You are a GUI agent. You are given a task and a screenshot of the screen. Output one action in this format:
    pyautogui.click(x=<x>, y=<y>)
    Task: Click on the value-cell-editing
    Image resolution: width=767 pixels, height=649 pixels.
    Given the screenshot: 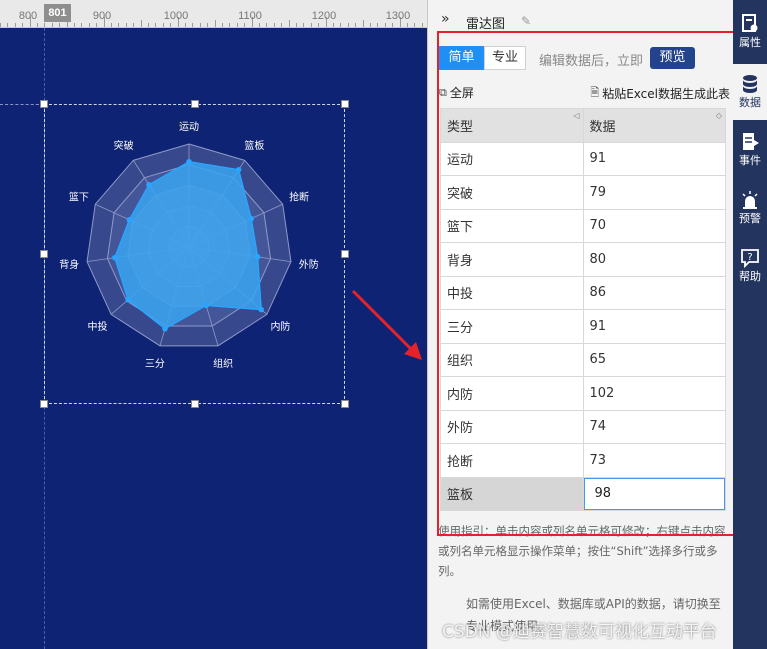 What is the action you would take?
    pyautogui.click(x=654, y=493)
    